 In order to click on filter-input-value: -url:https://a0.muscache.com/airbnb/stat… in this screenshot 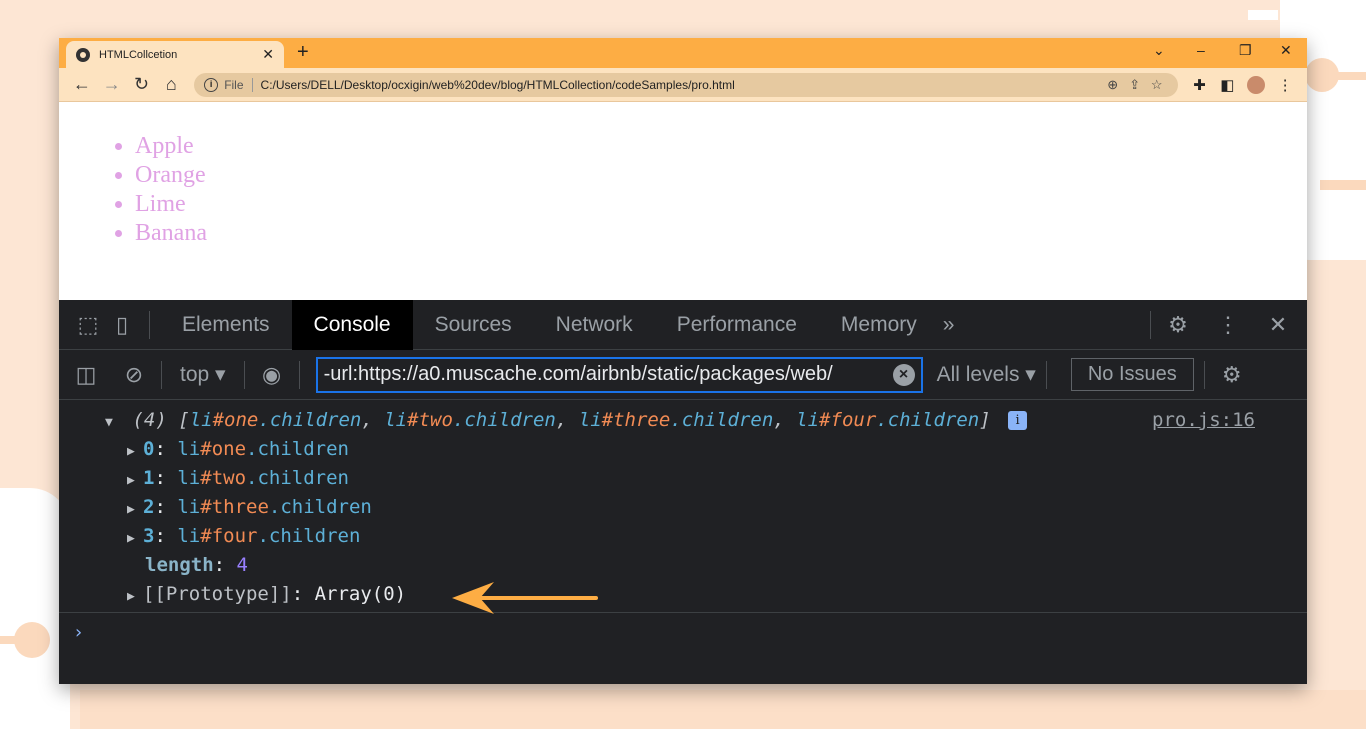, I will do `click(578, 374)`.